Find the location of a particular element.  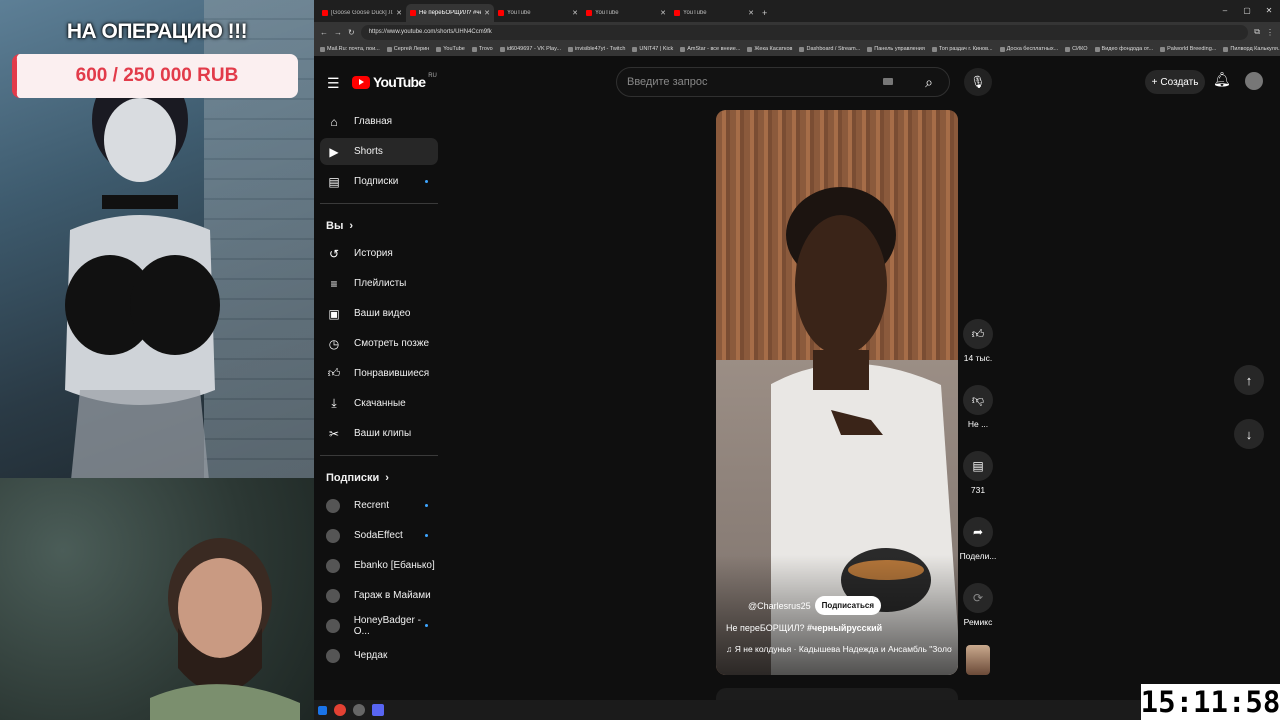

bookmark-item: Сергей Лерин is located at coordinates (407, 49).